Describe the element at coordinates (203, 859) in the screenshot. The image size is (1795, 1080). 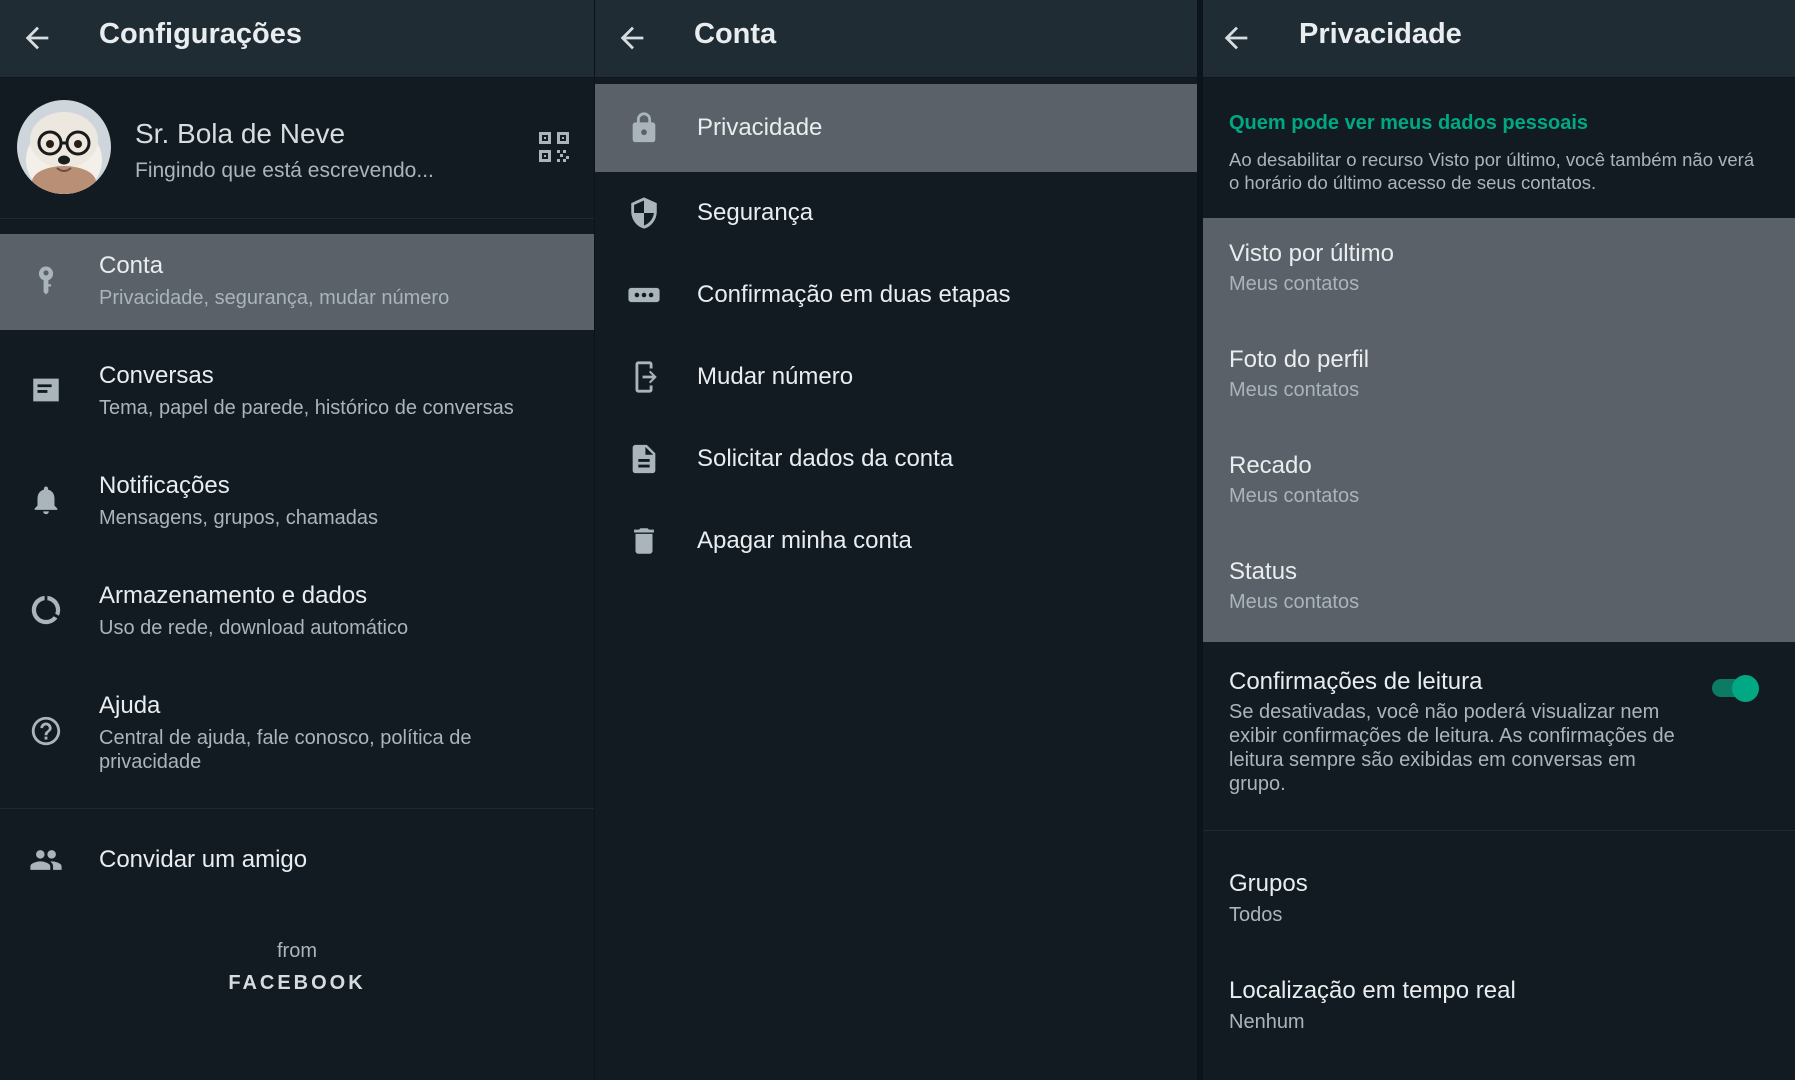
I see `invite-friend-label: Convidar um amigo` at that location.